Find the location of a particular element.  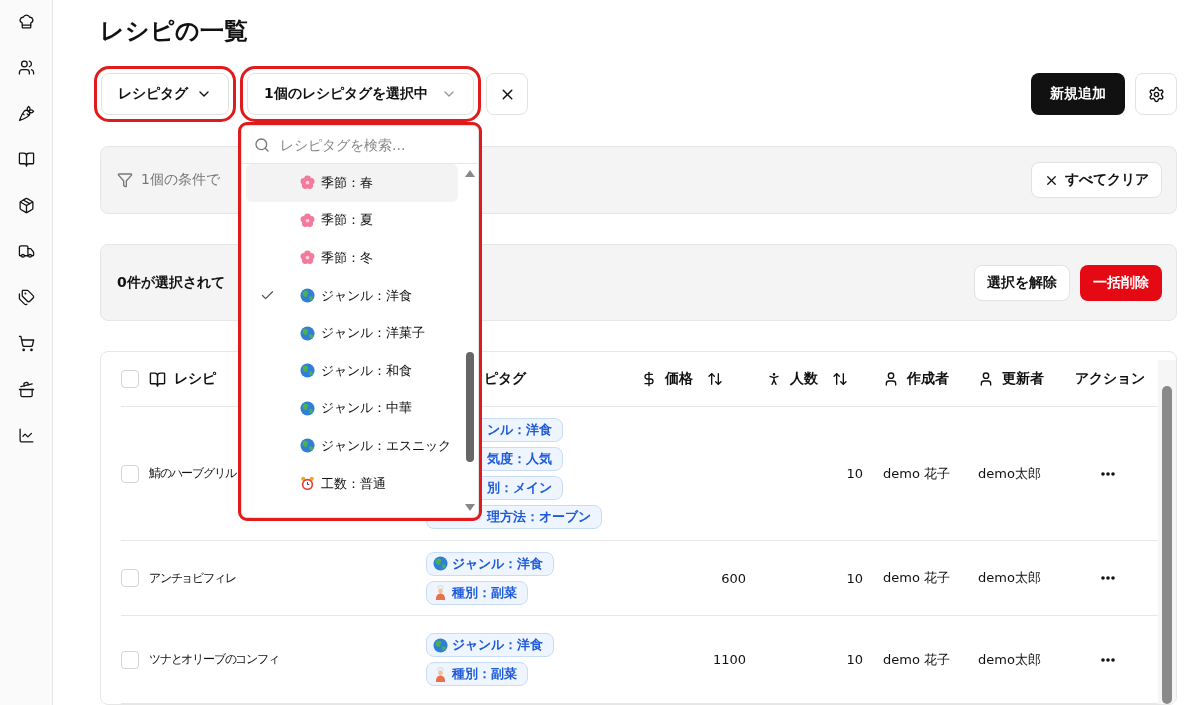

tag-option: ジャンル：洋食 is located at coordinates (352, 295).